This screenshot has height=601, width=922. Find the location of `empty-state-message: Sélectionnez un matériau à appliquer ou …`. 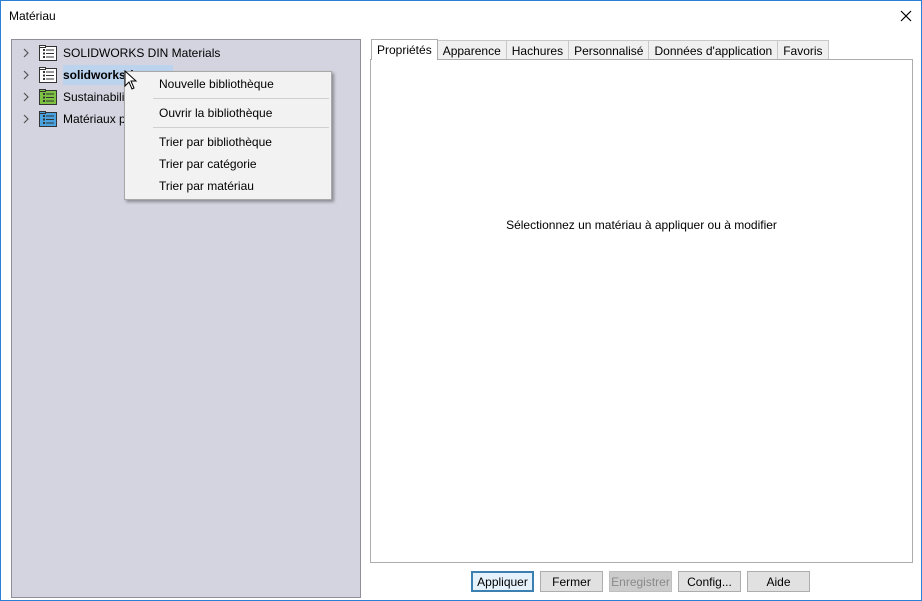

empty-state-message: Sélectionnez un matériau à appliquer ou … is located at coordinates (641, 225).